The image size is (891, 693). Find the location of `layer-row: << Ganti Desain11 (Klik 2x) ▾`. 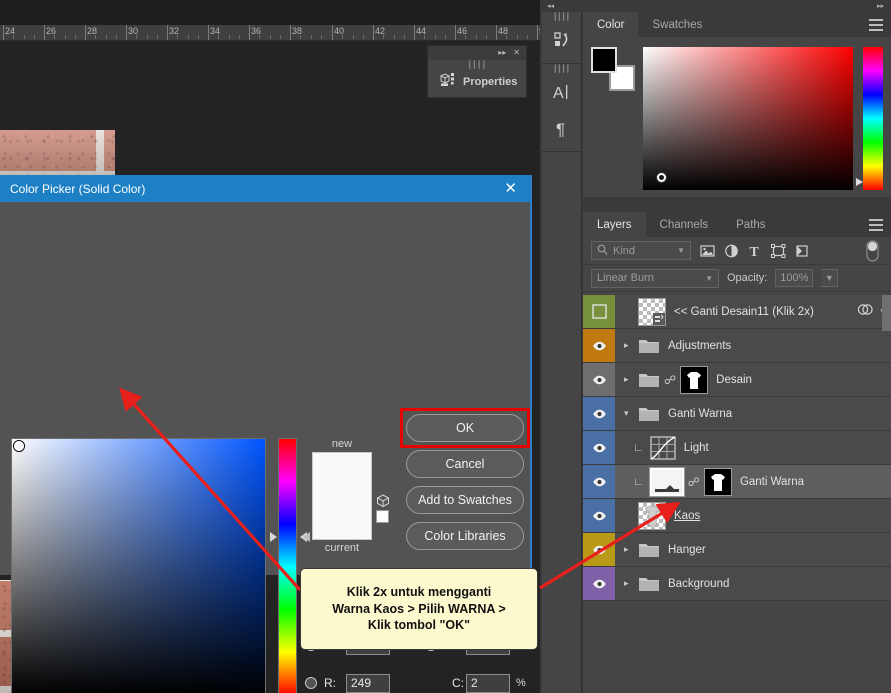

layer-row: << Ganti Desain11 (Klik 2x) ▾ is located at coordinates (737, 312).